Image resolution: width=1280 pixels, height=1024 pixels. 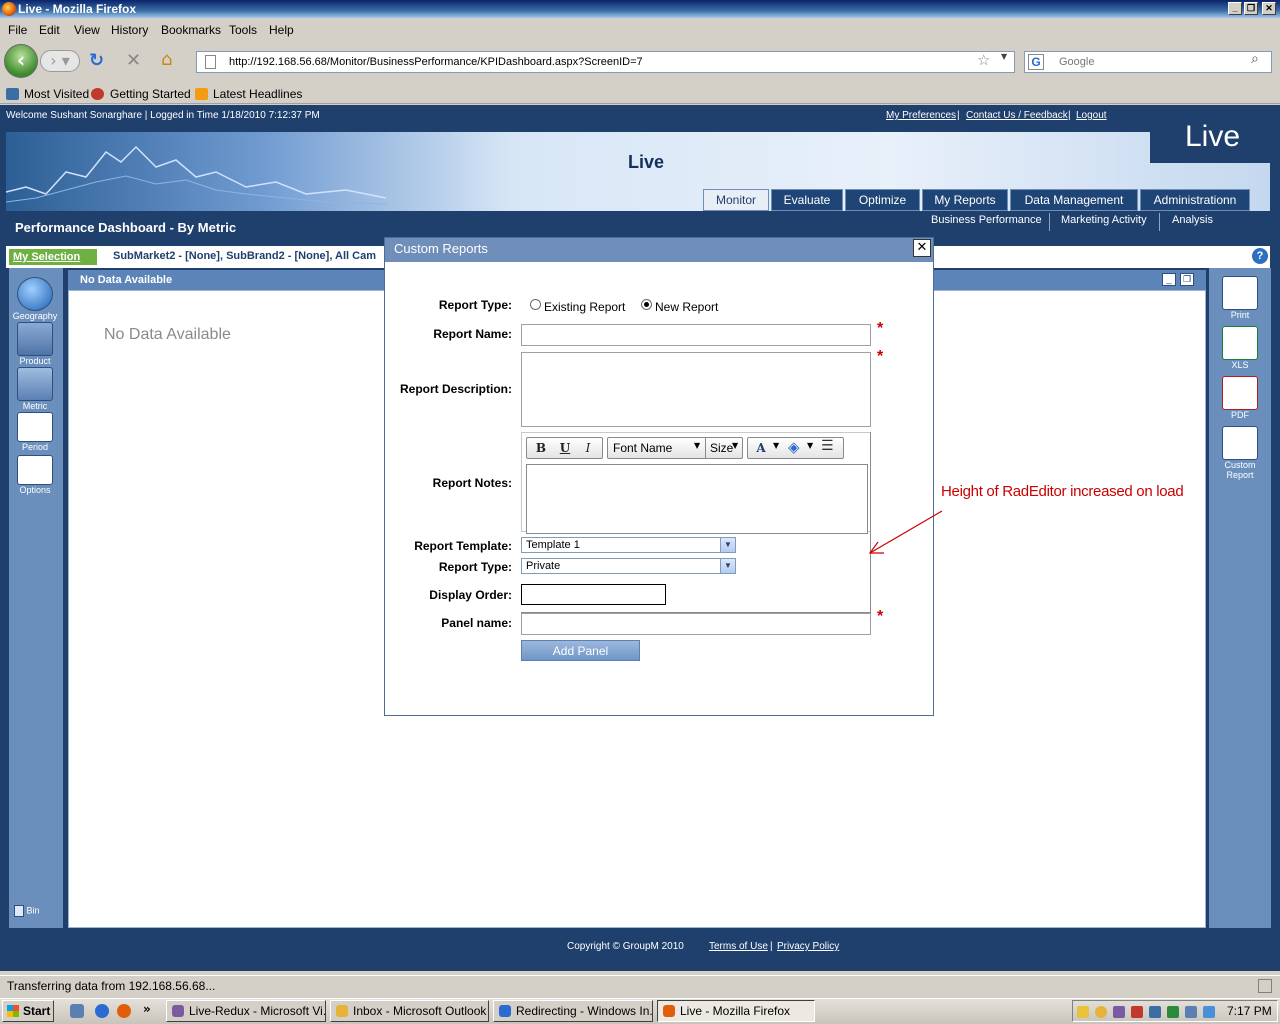 I want to click on custom-report-button: Custom Report, so click(x=1240, y=453).